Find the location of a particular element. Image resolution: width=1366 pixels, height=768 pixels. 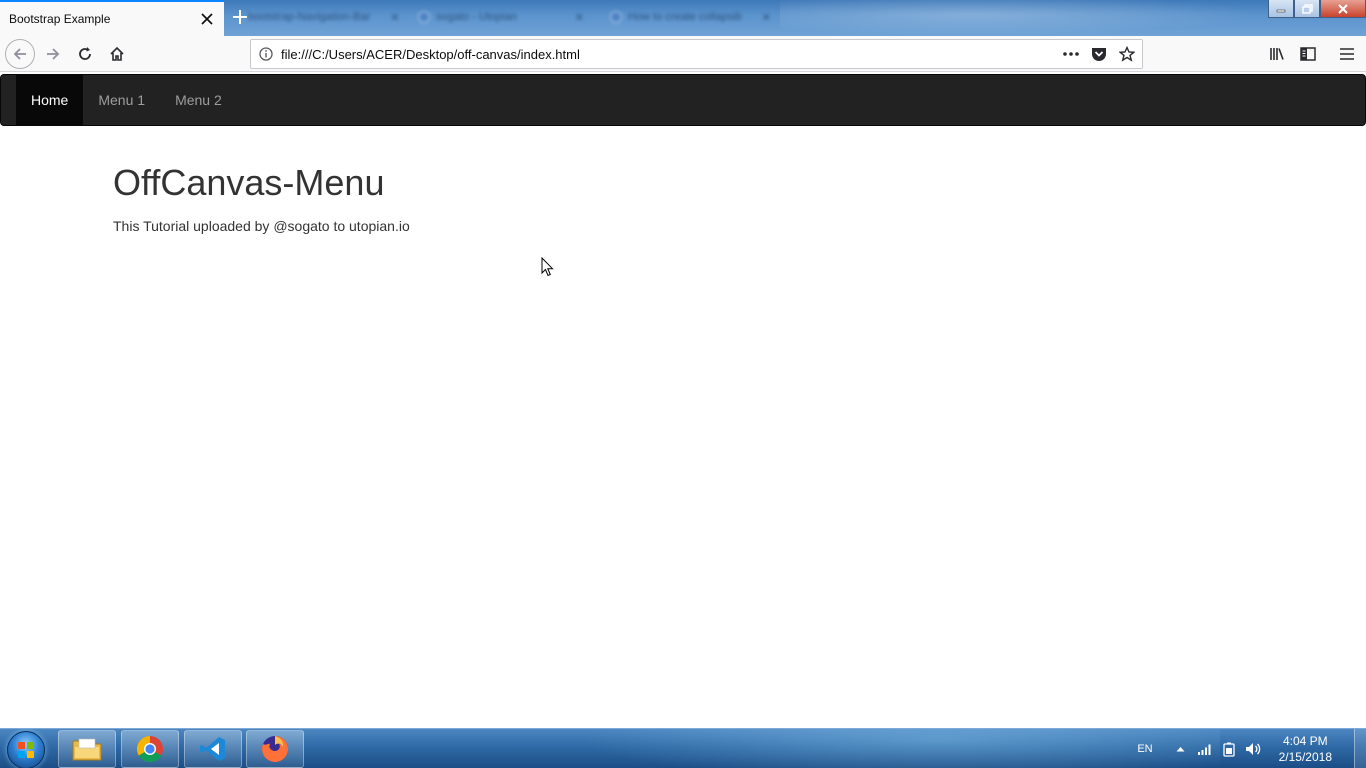

tab-active: Bootstrap Example is located at coordinates (112, 18).